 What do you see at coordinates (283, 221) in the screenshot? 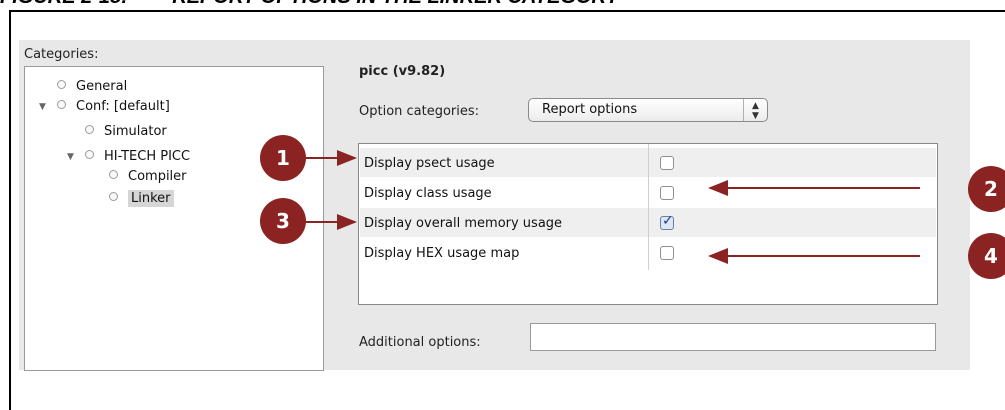
I see `callout-3: 3` at bounding box center [283, 221].